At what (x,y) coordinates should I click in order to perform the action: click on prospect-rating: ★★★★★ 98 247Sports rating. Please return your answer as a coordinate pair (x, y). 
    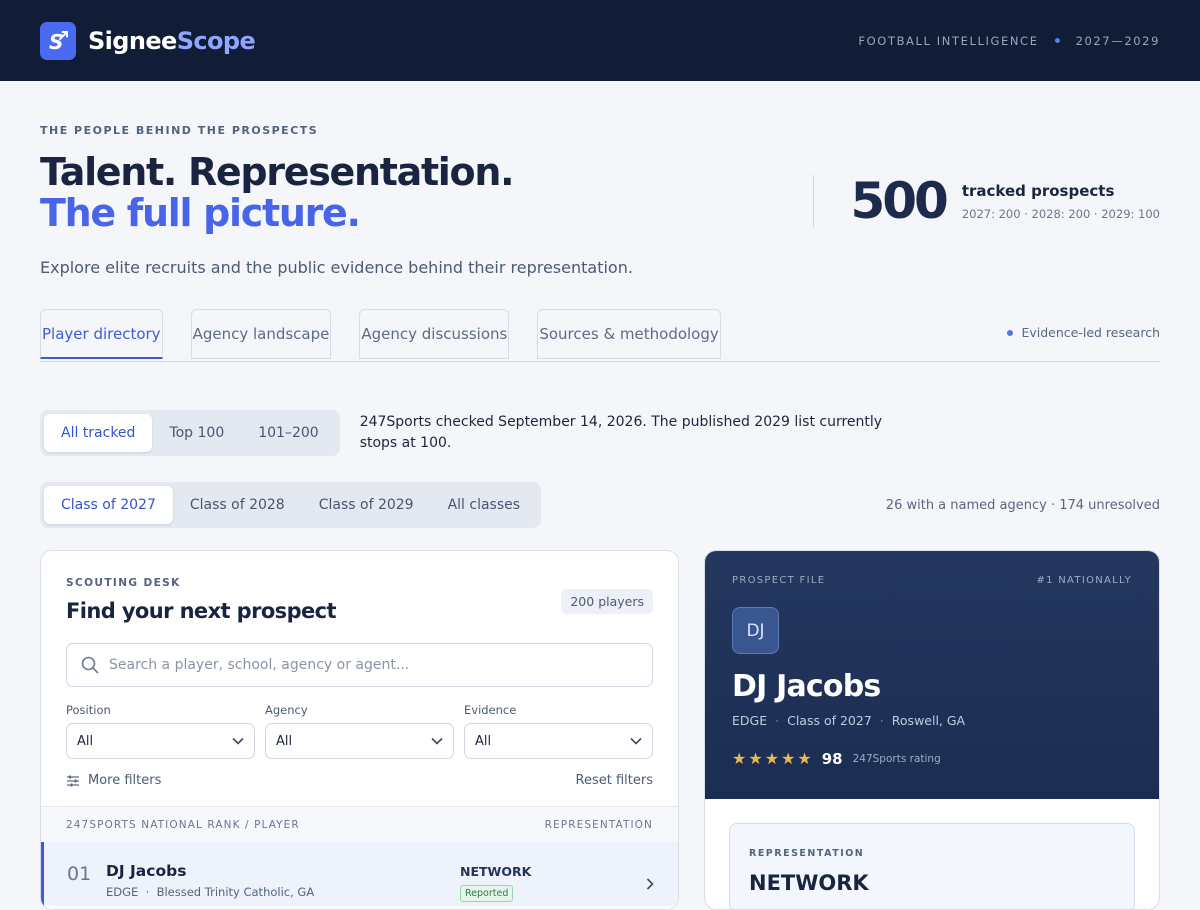
    Looking at the image, I should click on (932, 758).